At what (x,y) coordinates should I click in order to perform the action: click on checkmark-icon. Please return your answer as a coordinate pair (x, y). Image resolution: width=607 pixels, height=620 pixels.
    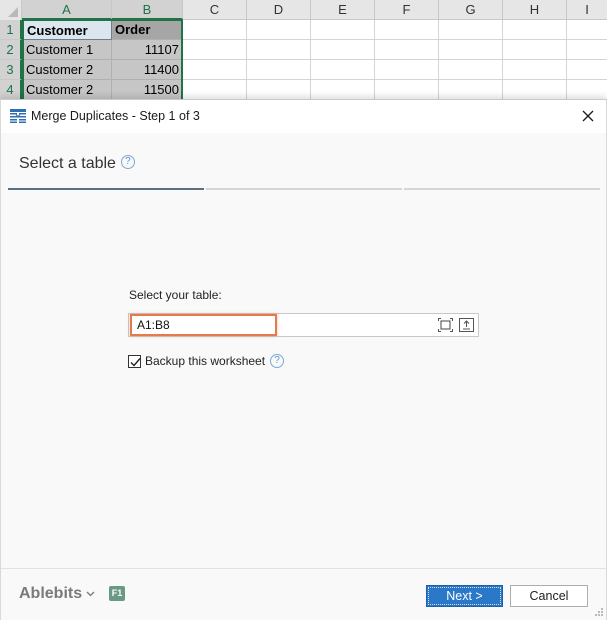
    Looking at the image, I should click on (135, 362).